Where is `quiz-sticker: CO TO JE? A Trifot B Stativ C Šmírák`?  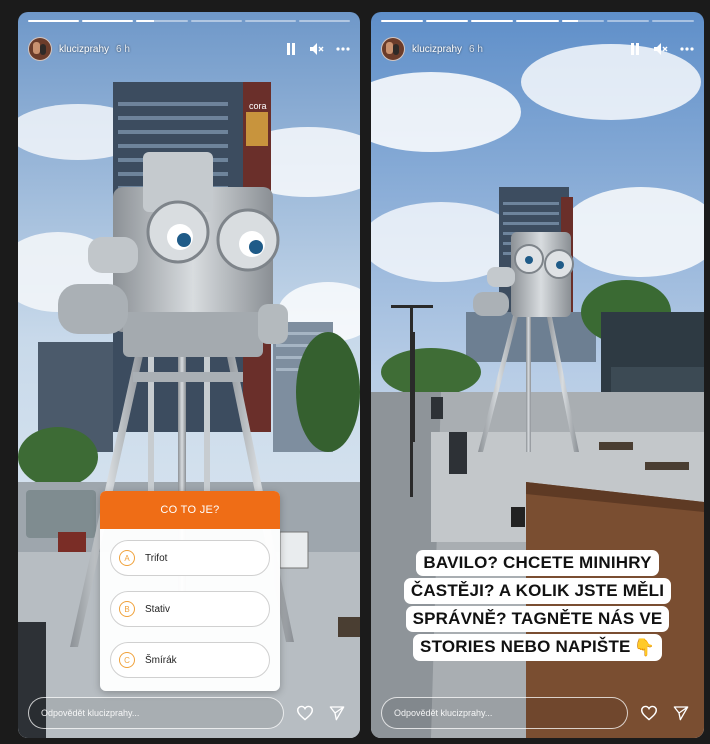
quiz-sticker: CO TO JE? A Trifot B Stativ C Šmírák is located at coordinates (190, 591).